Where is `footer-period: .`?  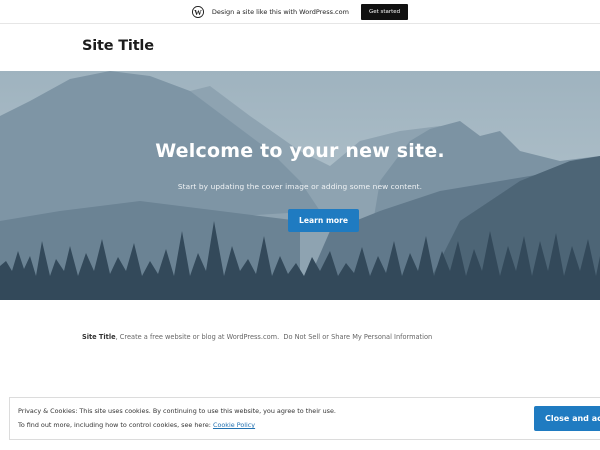
footer-period: . is located at coordinates (278, 337).